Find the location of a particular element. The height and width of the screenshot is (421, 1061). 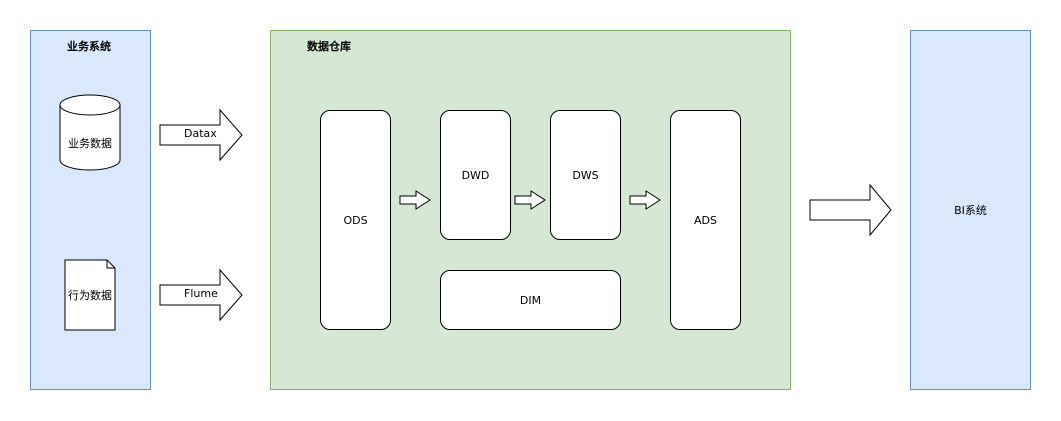

bi-system-panel: BI系统 is located at coordinates (970, 210).